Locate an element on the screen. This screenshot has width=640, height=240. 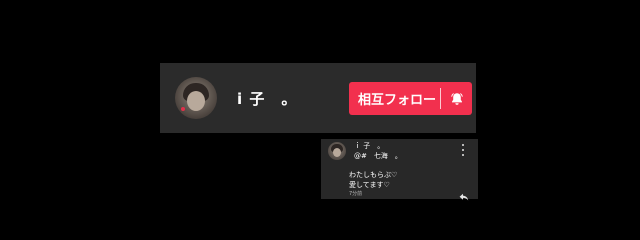
bell-icon is located at coordinates (456, 98).